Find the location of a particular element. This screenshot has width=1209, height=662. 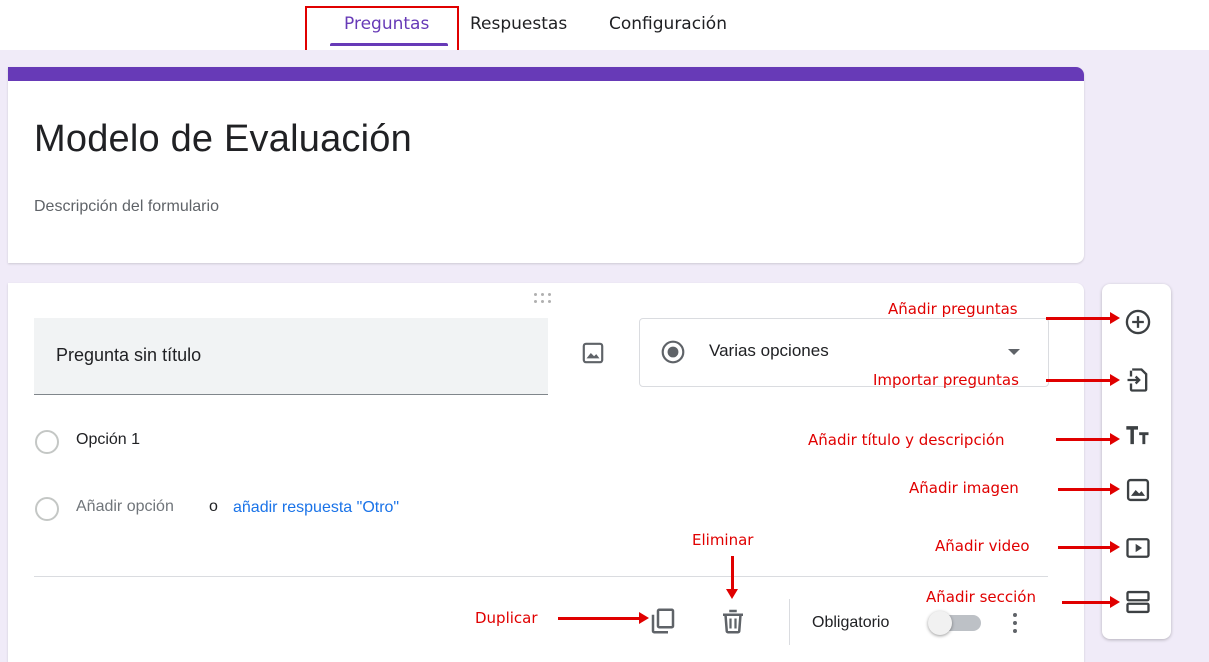

annotation-add-video: Añadir video is located at coordinates (982, 546).